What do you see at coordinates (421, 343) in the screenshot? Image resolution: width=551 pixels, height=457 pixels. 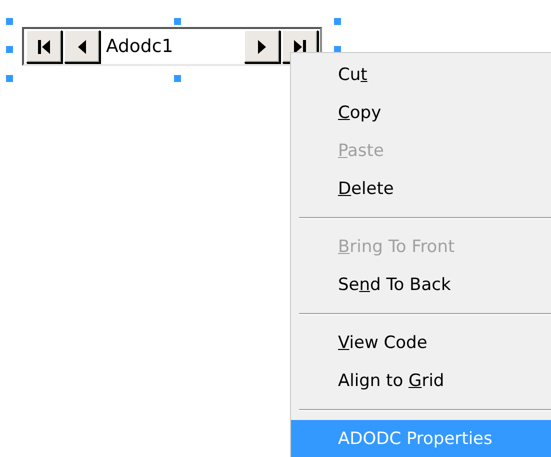 I see `menu-item: View Code` at bounding box center [421, 343].